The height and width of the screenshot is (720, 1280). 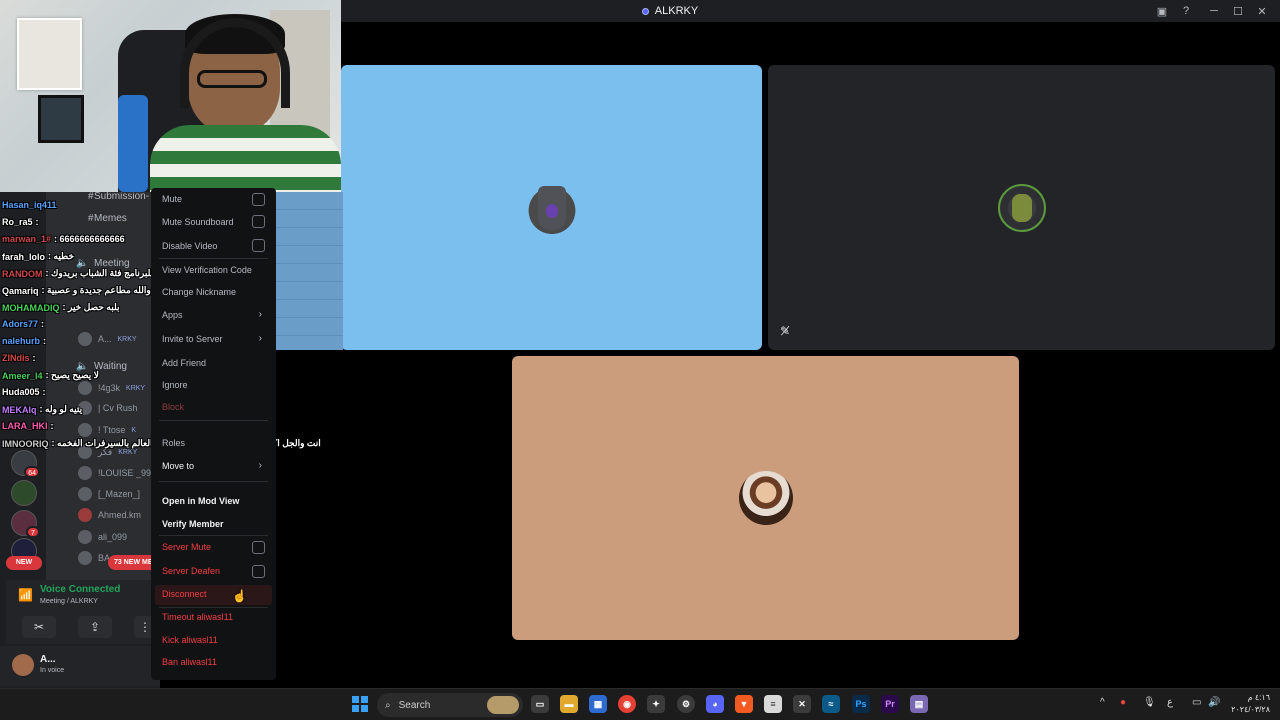 What do you see at coordinates (173, 443) in the screenshot?
I see `menu-roles: Roles` at bounding box center [173, 443].